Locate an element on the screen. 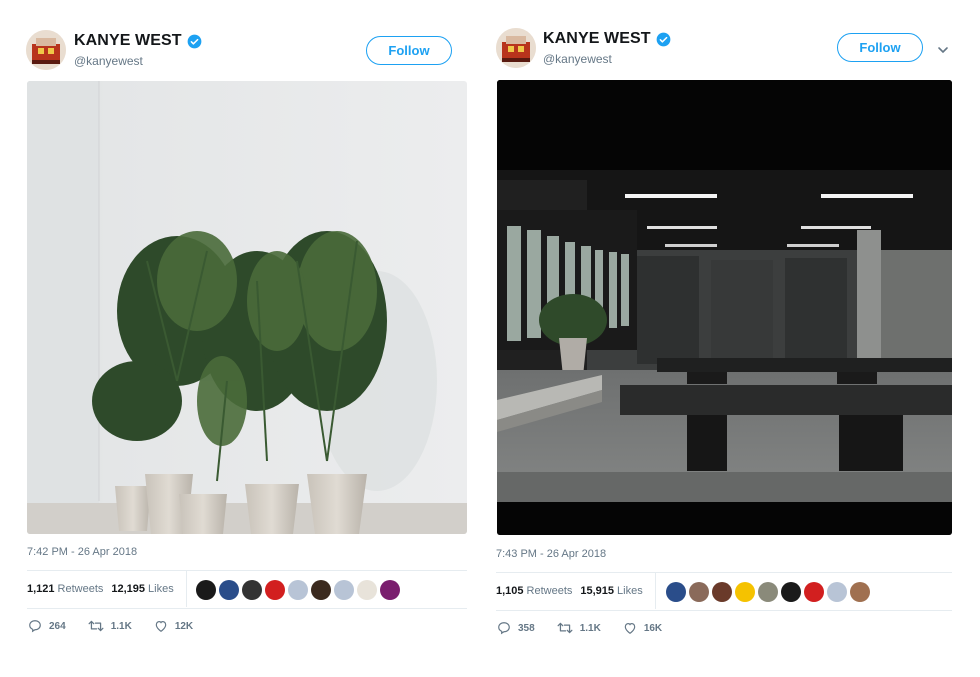 This screenshot has height=677, width=980. like-button: 16K is located at coordinates (642, 628).